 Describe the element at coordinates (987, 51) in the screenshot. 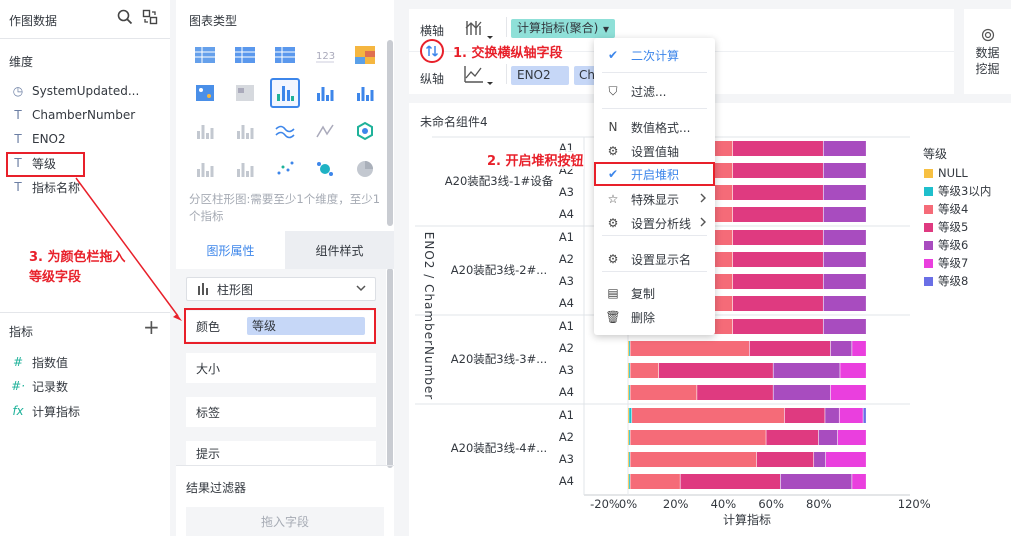

I see `data-mining-button: 数据 挖掘` at that location.